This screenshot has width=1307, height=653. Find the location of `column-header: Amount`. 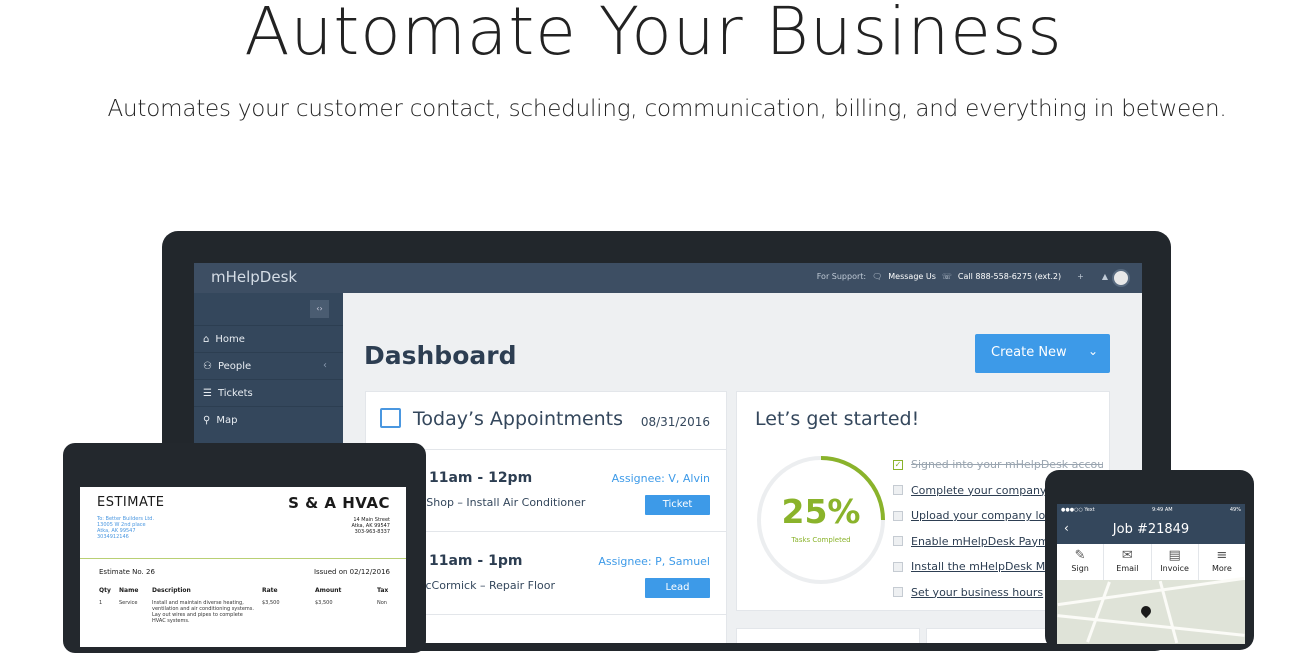

column-header: Amount is located at coordinates (328, 590).